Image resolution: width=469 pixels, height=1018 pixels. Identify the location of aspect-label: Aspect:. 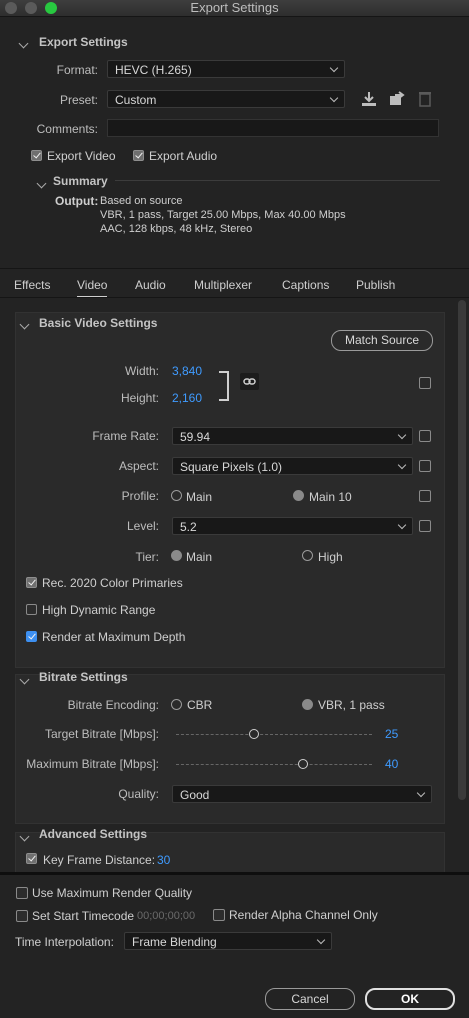
(138, 466).